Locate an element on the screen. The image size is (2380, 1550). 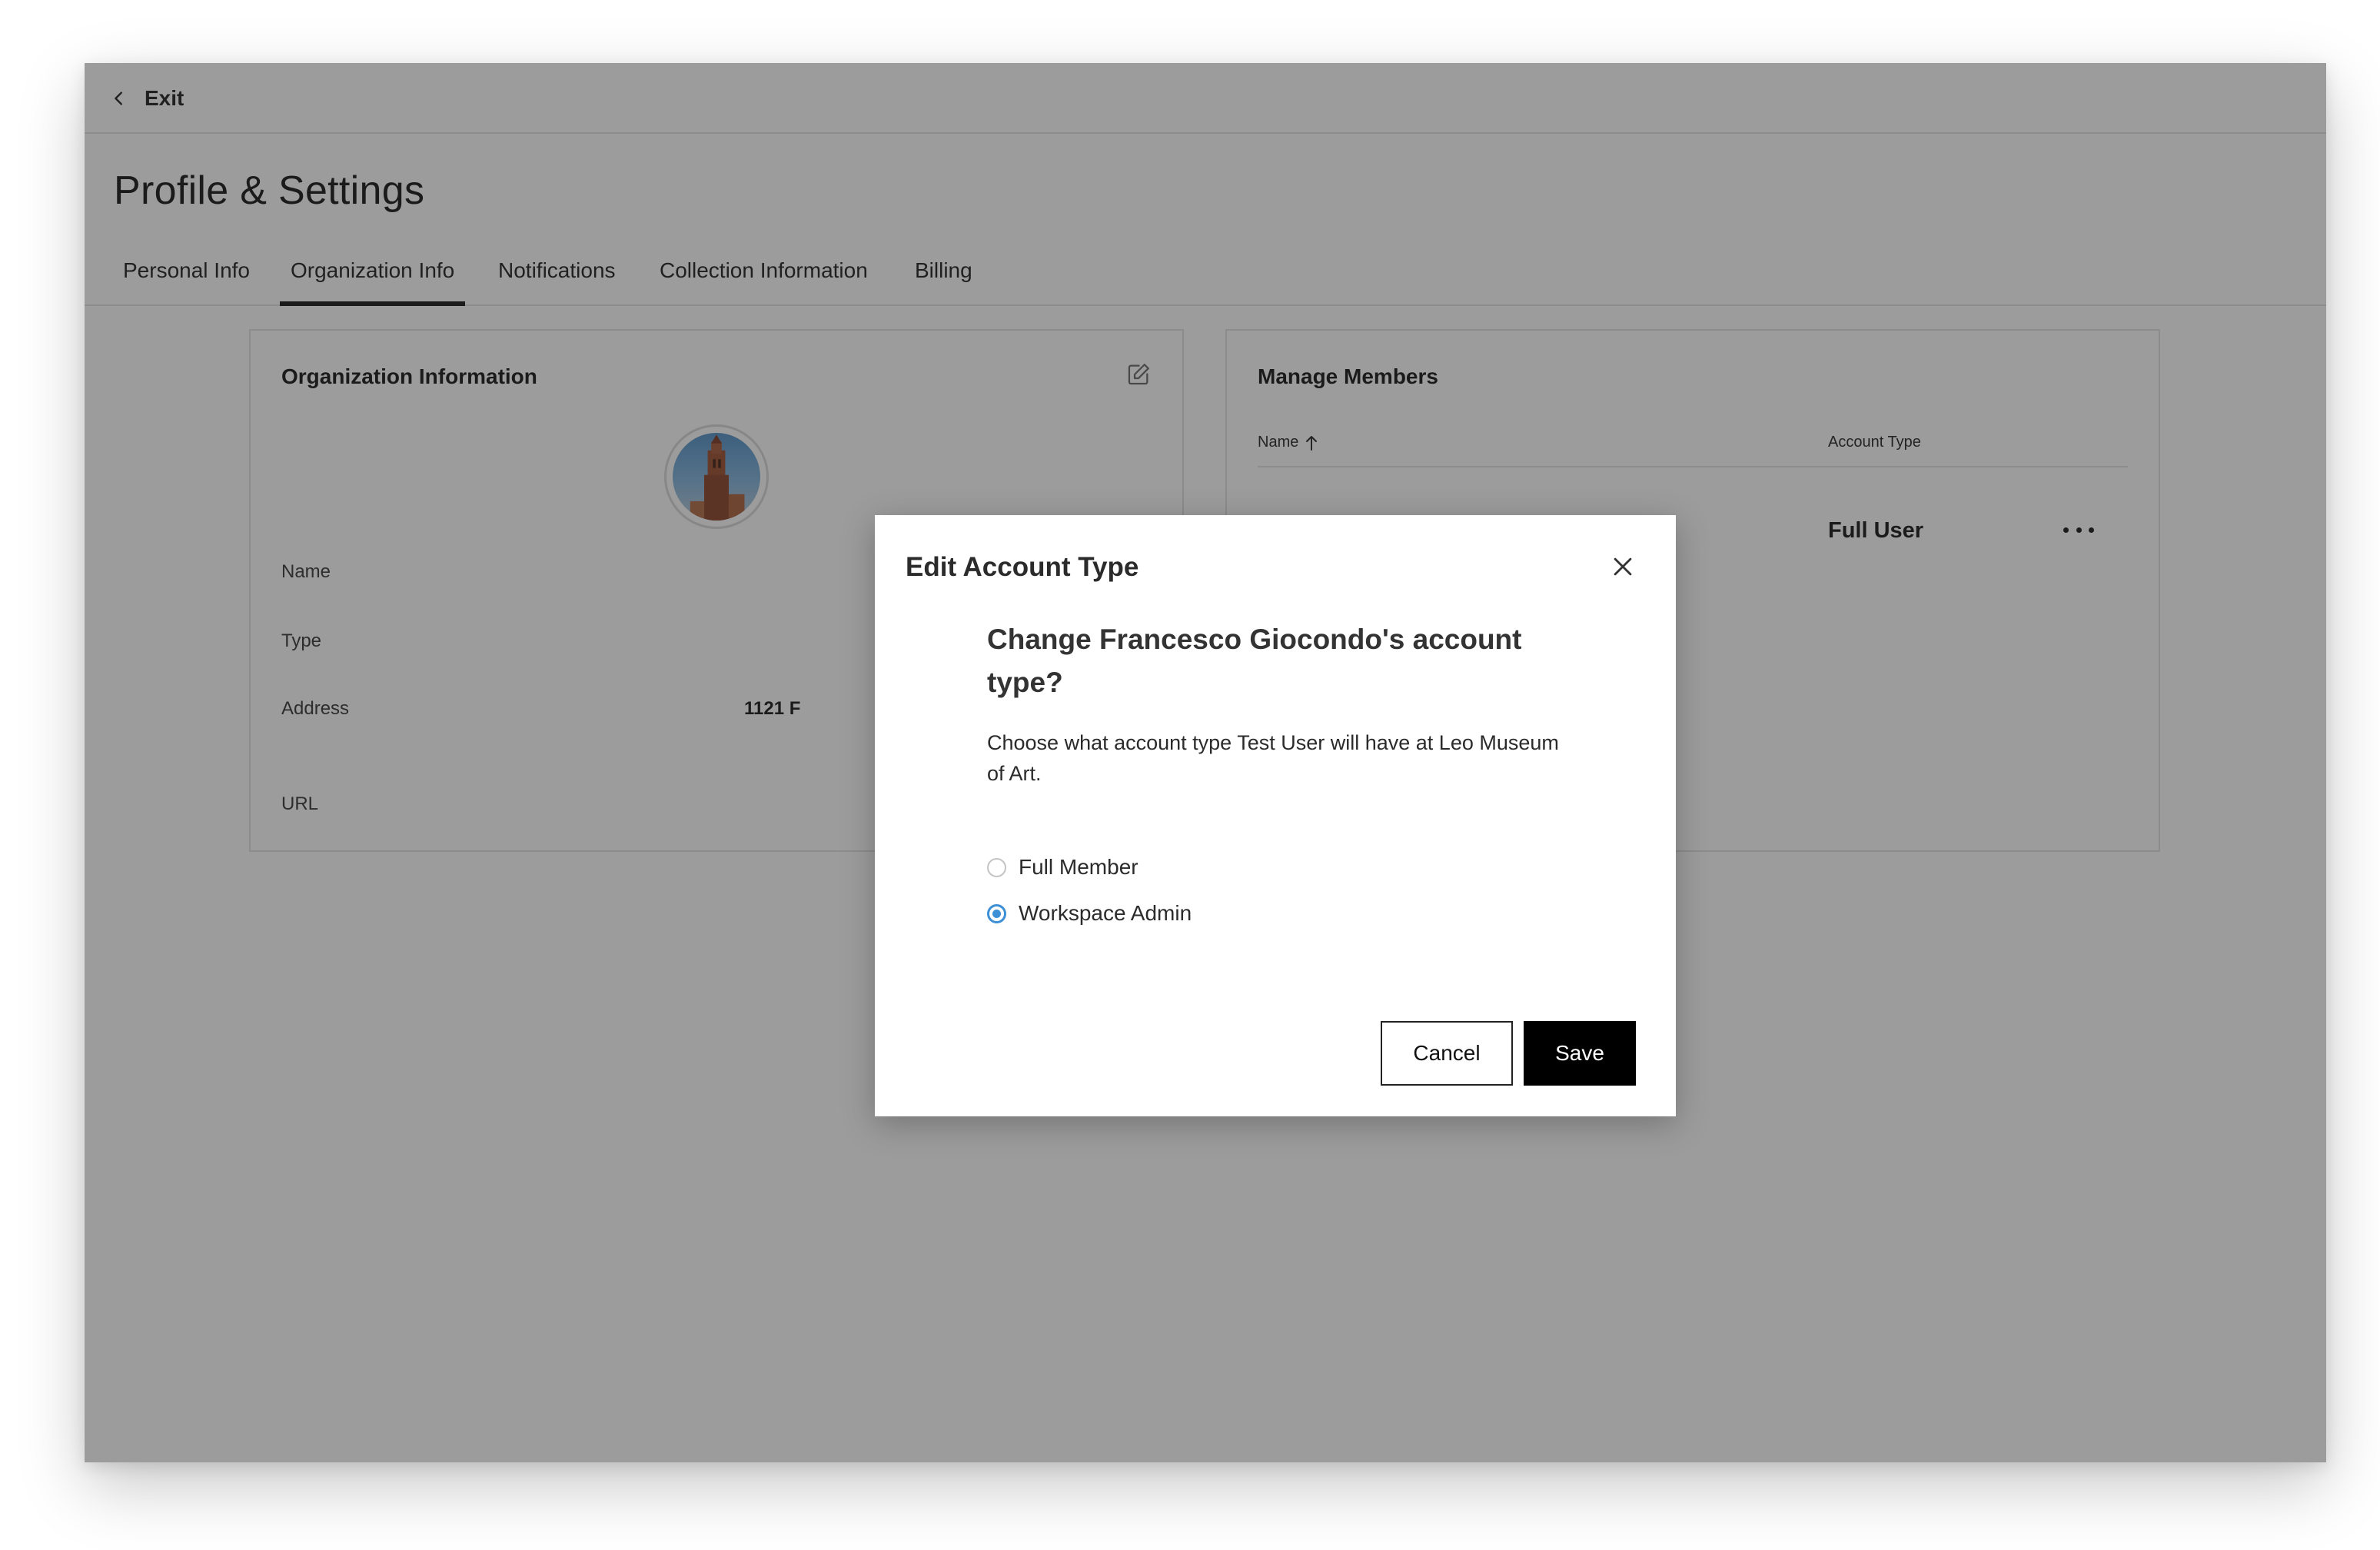
radio-checked is located at coordinates (996, 913).